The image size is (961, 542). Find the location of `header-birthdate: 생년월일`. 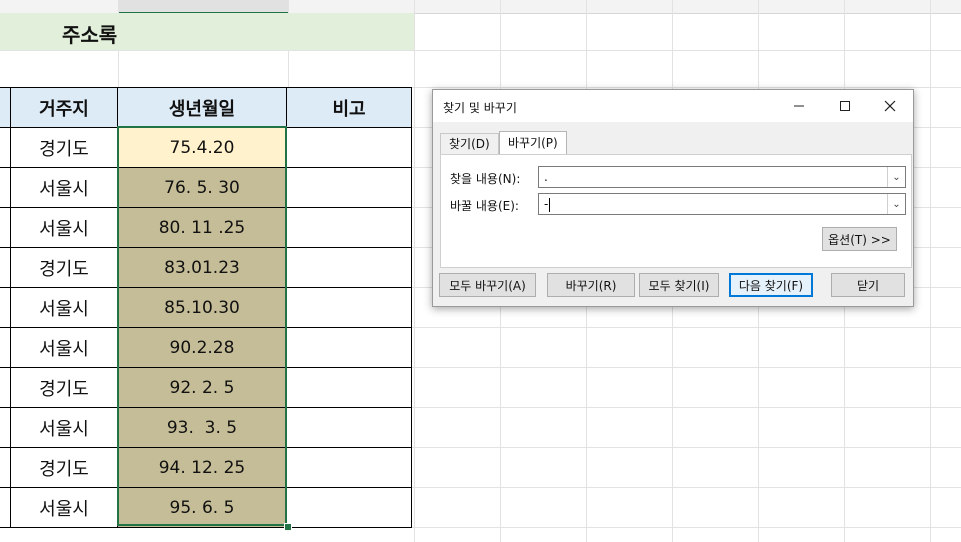

header-birthdate: 생년월일 is located at coordinates (202, 107).